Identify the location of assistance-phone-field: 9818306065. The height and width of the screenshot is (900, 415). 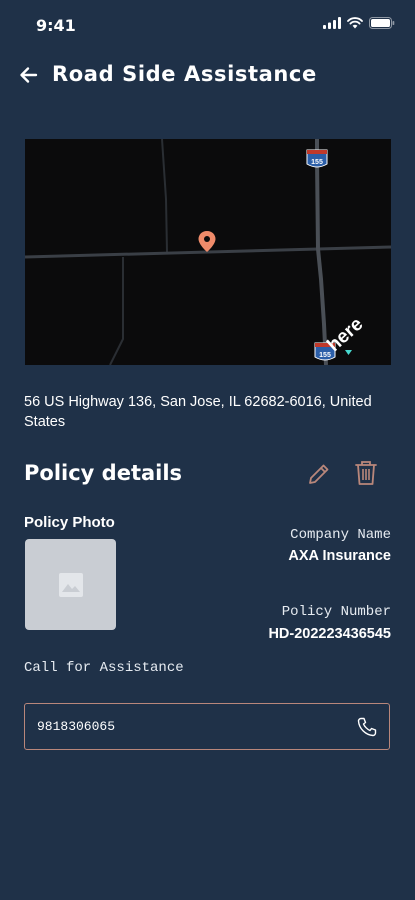
(207, 726).